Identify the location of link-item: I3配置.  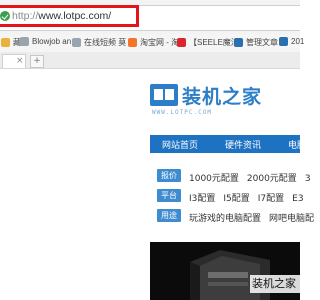
(202, 199).